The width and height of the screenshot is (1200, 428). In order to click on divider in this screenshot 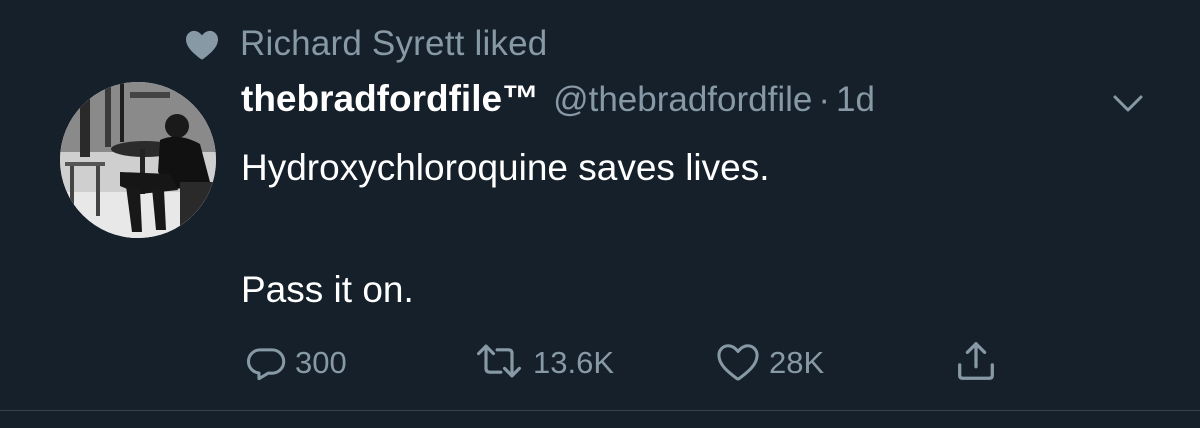, I will do `click(600, 410)`.